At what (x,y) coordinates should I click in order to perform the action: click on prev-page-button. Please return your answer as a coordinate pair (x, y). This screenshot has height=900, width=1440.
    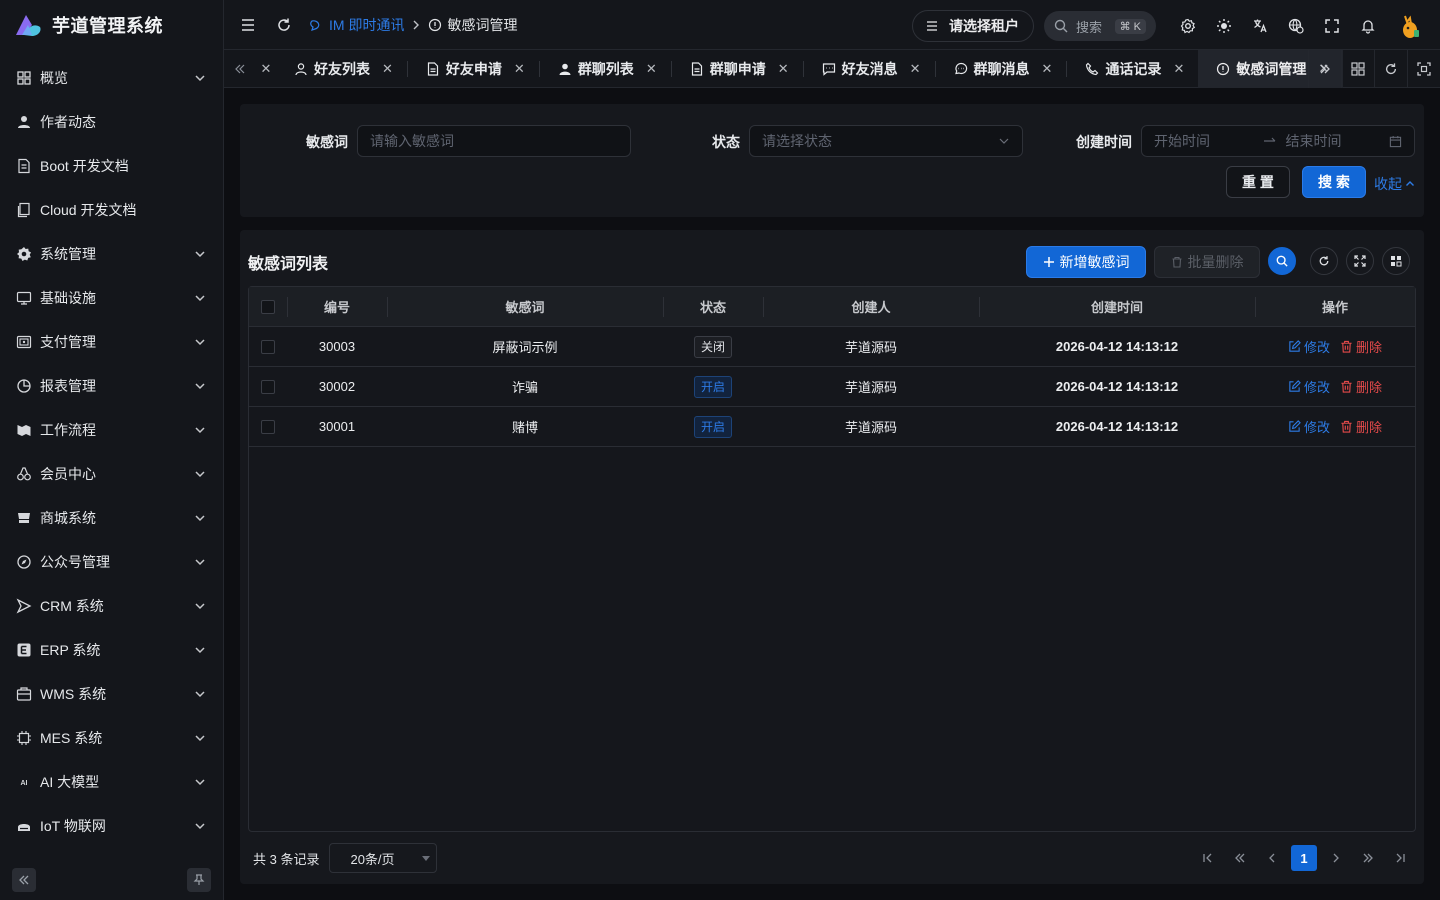
    Looking at the image, I should click on (1272, 858).